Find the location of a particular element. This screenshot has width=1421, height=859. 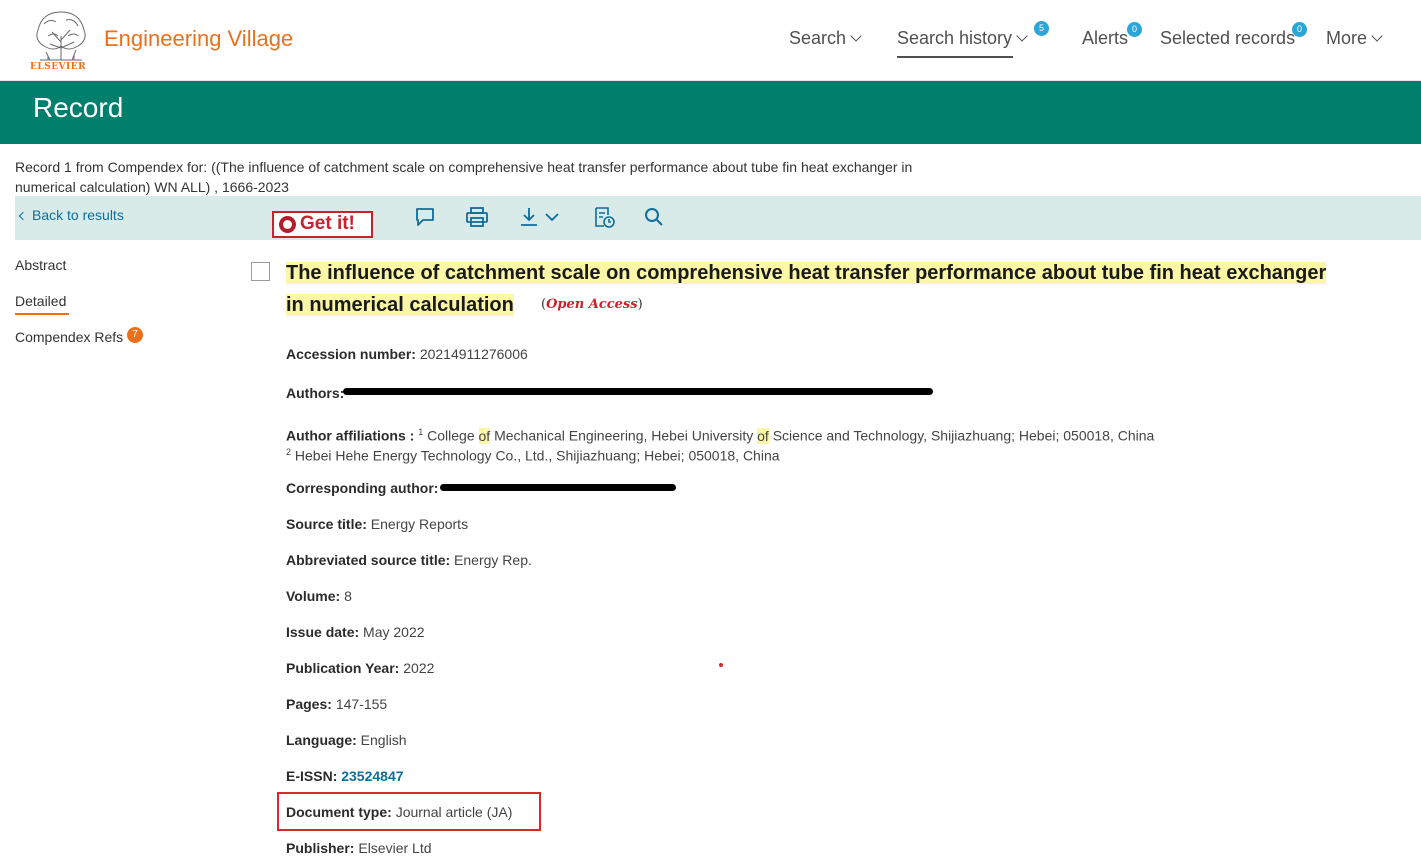

open-access-text: Open Access is located at coordinates (592, 304).